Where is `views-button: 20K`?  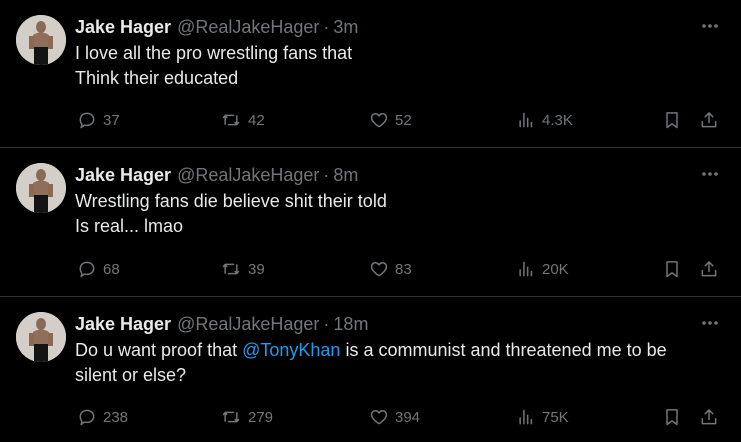 views-button: 20K is located at coordinates (542, 269).